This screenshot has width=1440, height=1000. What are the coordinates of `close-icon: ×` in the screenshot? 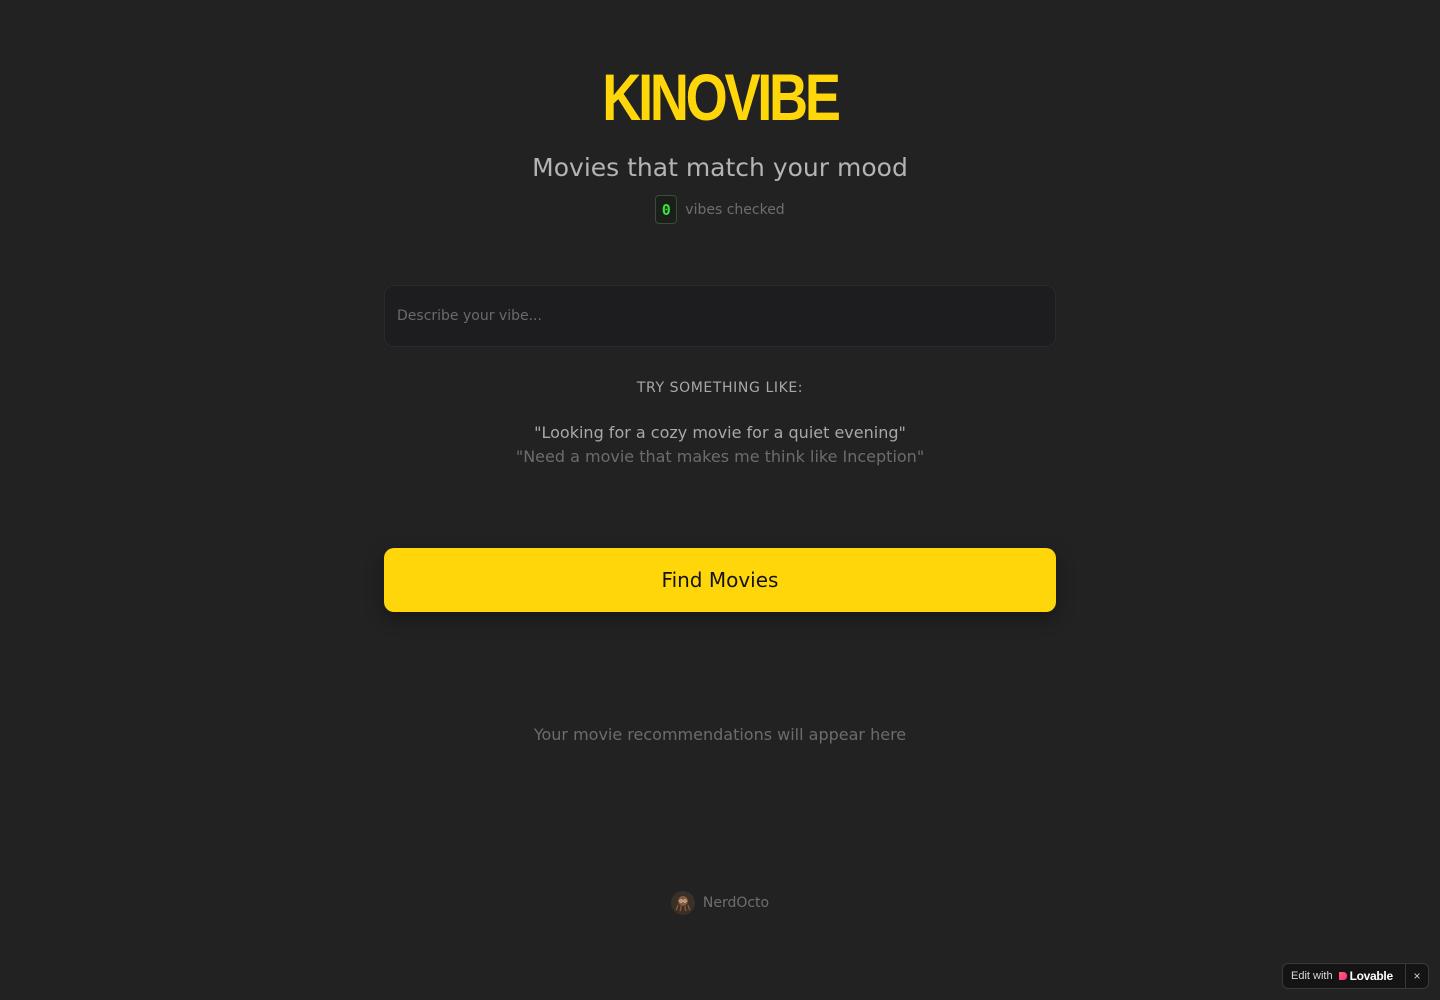 It's located at (1416, 976).